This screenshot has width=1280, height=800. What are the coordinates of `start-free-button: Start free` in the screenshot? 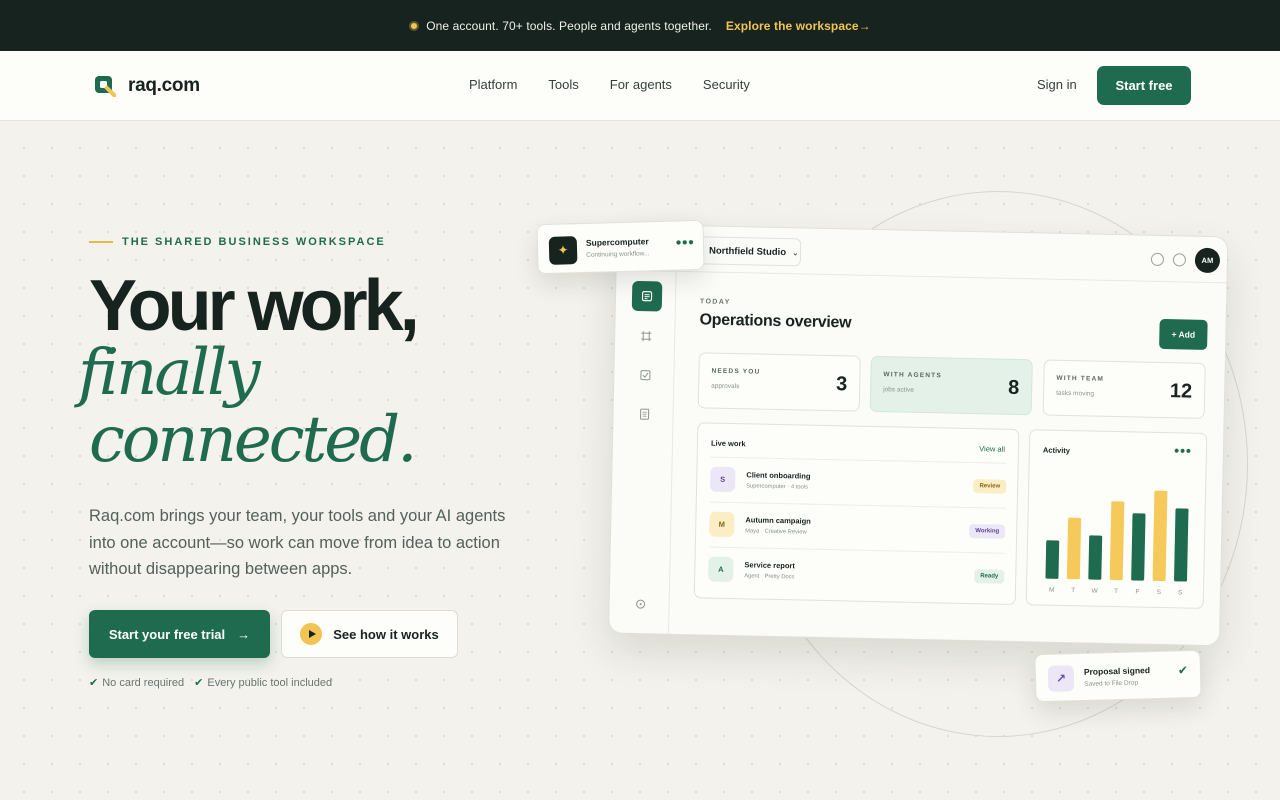 It's located at (1144, 85).